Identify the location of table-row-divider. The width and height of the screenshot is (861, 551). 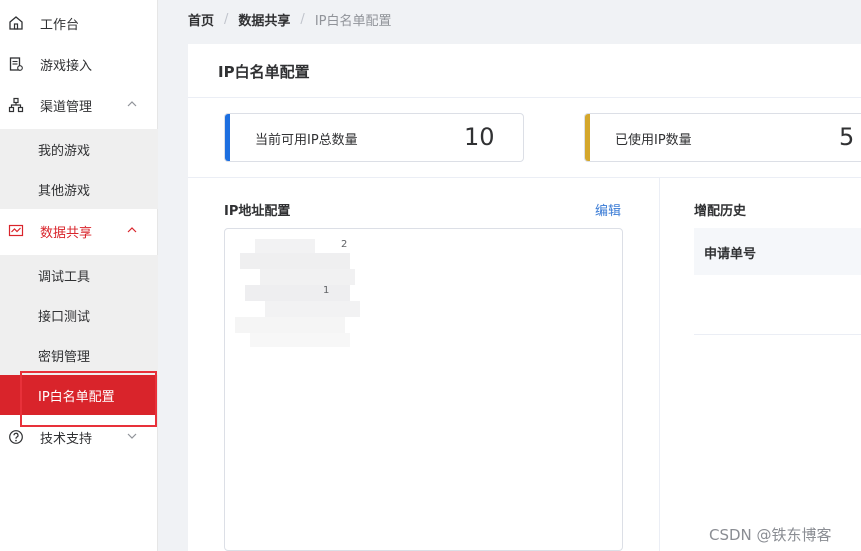
(777, 334).